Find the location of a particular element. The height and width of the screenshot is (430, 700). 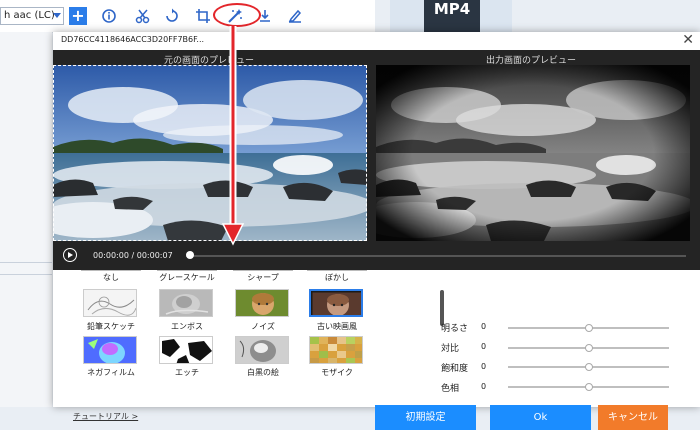

close-button: ✕ is located at coordinates (688, 40).